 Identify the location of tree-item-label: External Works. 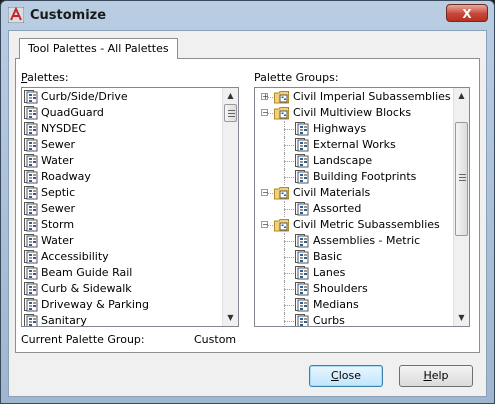
(354, 144).